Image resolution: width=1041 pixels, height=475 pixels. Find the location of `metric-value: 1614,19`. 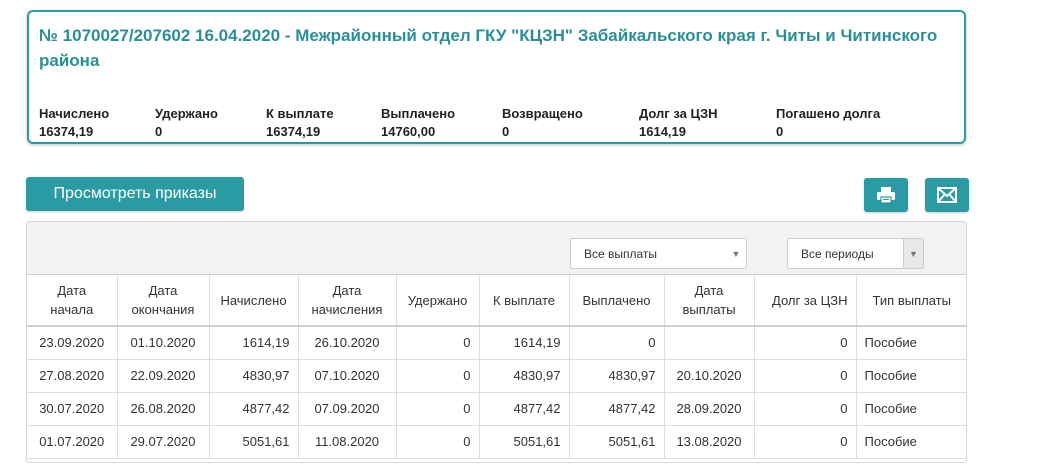

metric-value: 1614,19 is located at coordinates (662, 131).